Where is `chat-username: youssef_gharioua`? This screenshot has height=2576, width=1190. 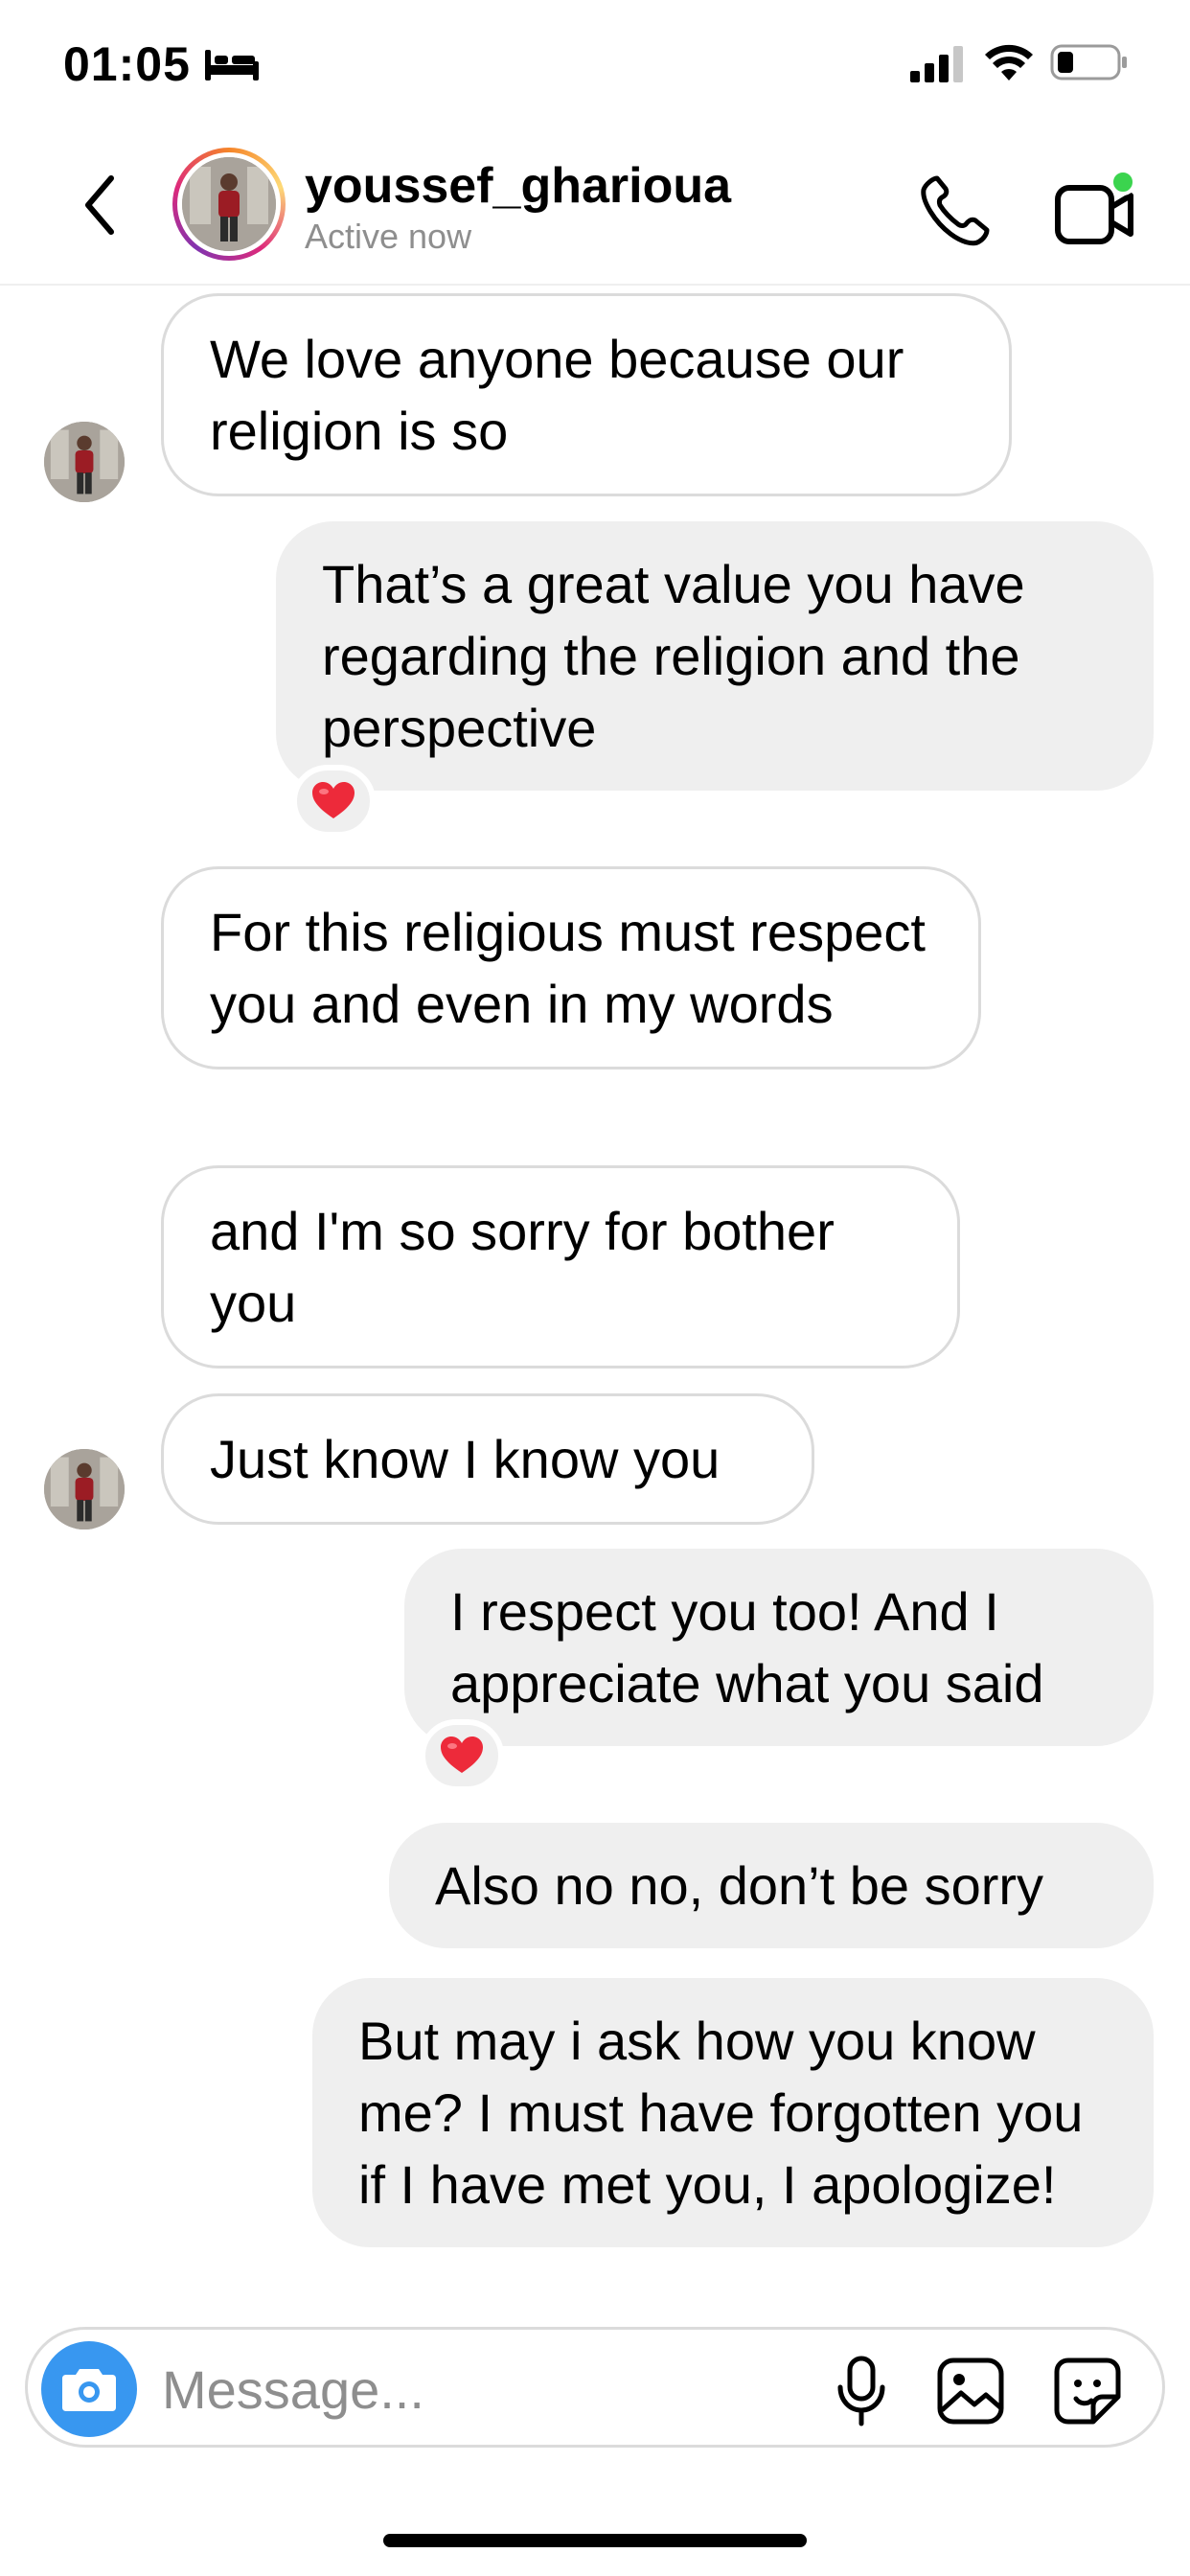
chat-username: youssef_gharioua is located at coordinates (518, 186).